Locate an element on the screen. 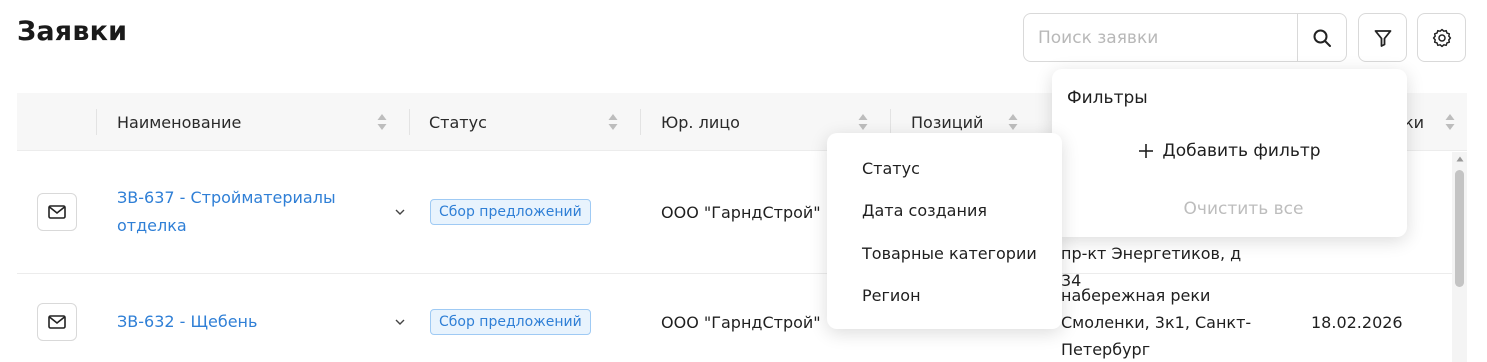 The width and height of the screenshot is (1487, 362). dropdown-item-categories: Товарные категории is located at coordinates (949, 253).